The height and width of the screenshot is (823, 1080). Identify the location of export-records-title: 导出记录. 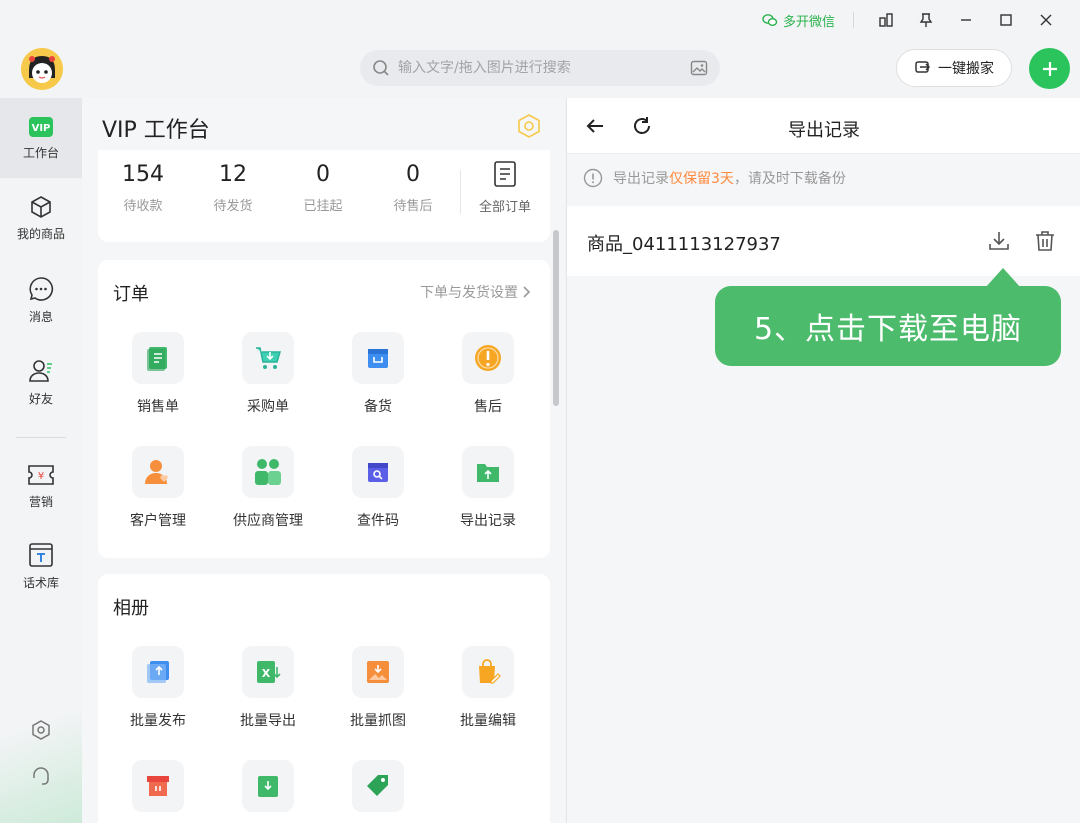
(824, 130).